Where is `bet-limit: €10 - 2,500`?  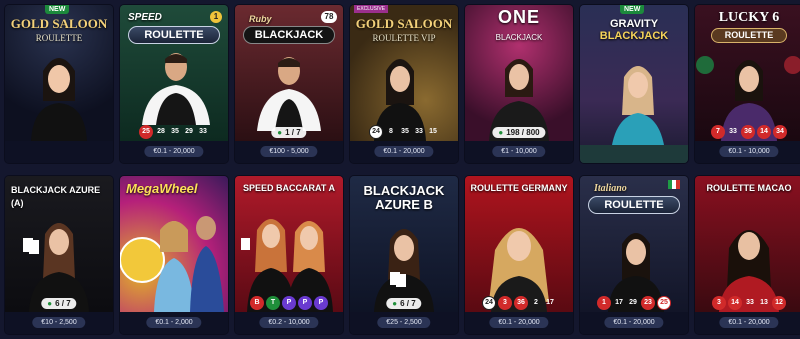 bet-limit: €10 - 2,500 is located at coordinates (59, 322).